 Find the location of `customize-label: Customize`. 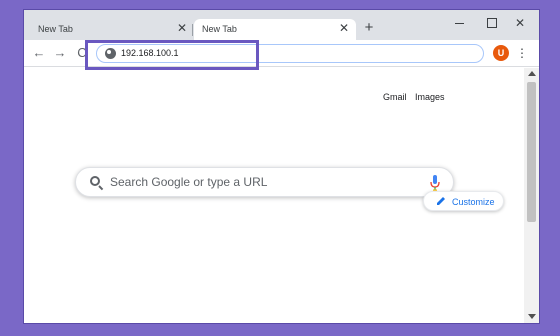

customize-label: Customize is located at coordinates (473, 202).